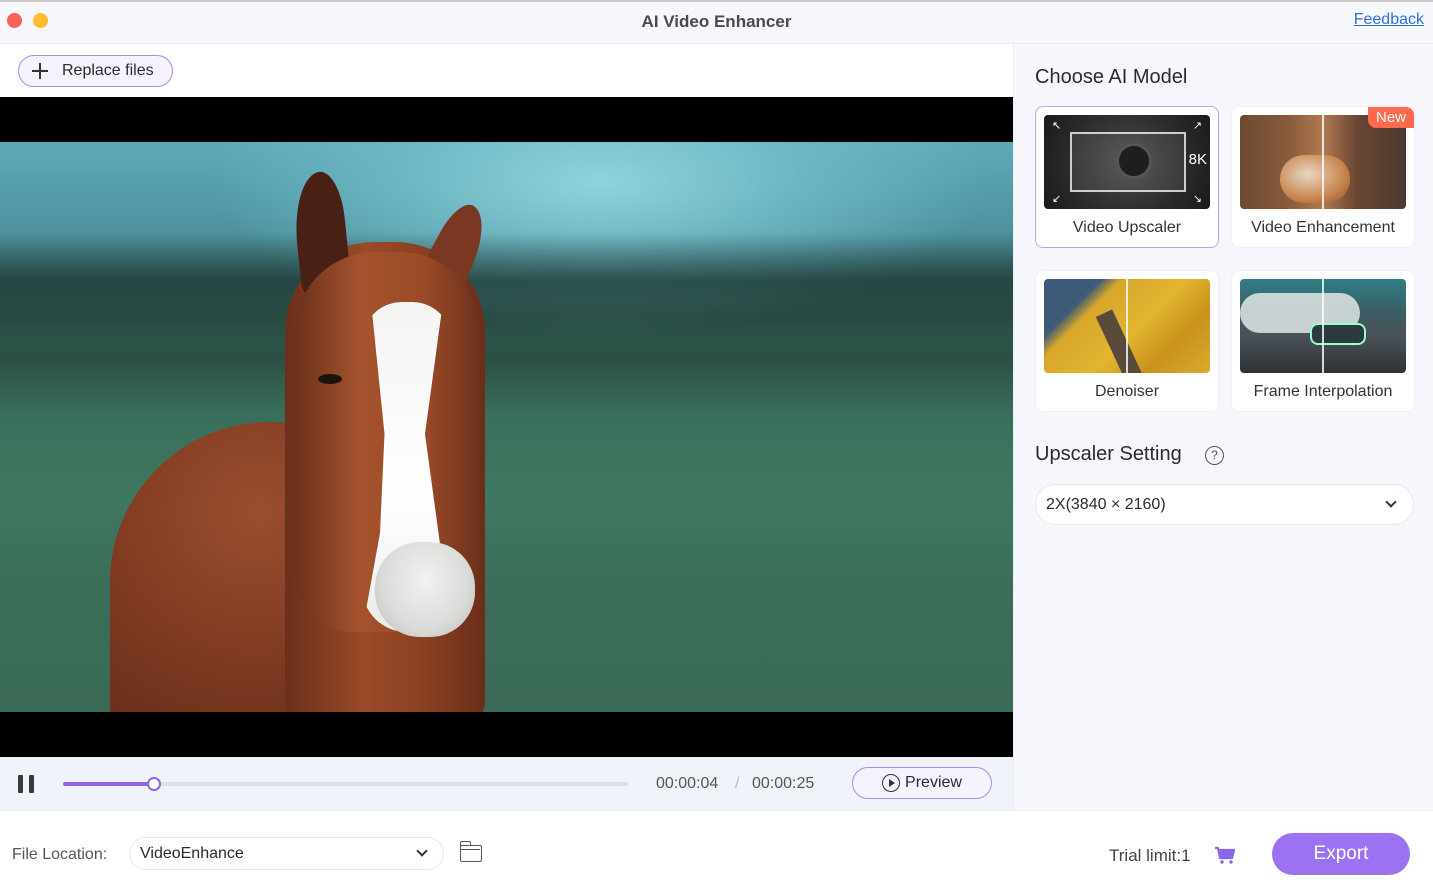 The height and width of the screenshot is (896, 1433). Describe the element at coordinates (346, 784) in the screenshot. I see `seek-bar` at that location.